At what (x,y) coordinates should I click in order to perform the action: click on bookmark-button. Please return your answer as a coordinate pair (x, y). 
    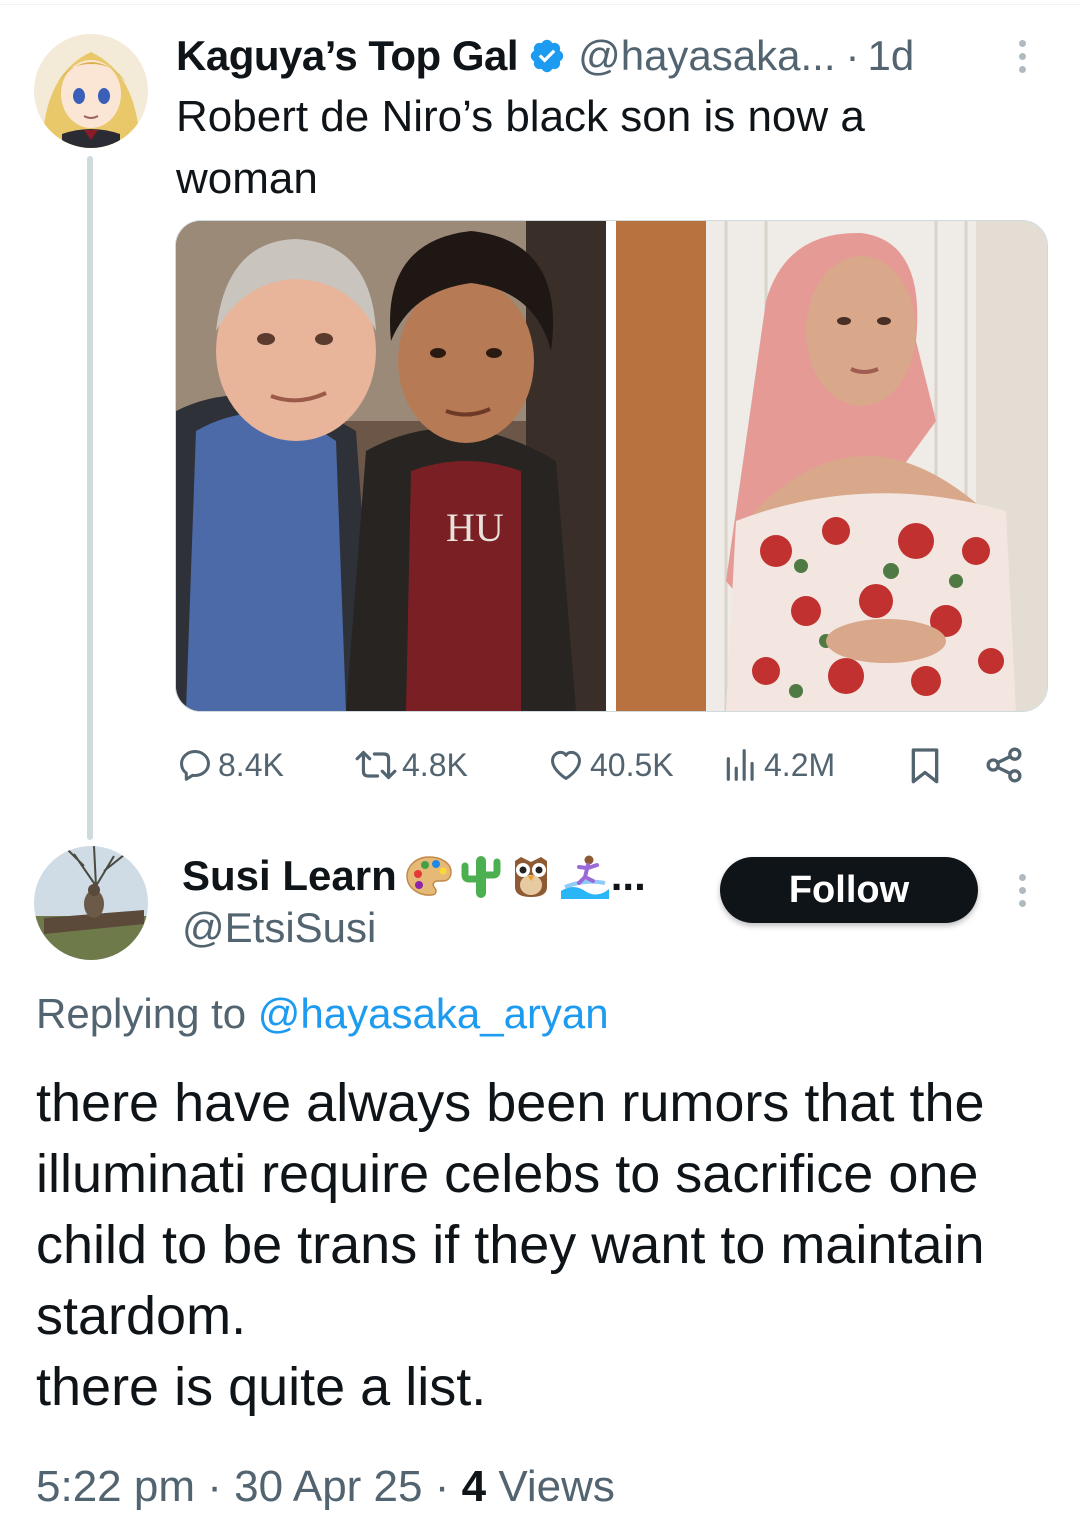
    Looking at the image, I should click on (925, 765).